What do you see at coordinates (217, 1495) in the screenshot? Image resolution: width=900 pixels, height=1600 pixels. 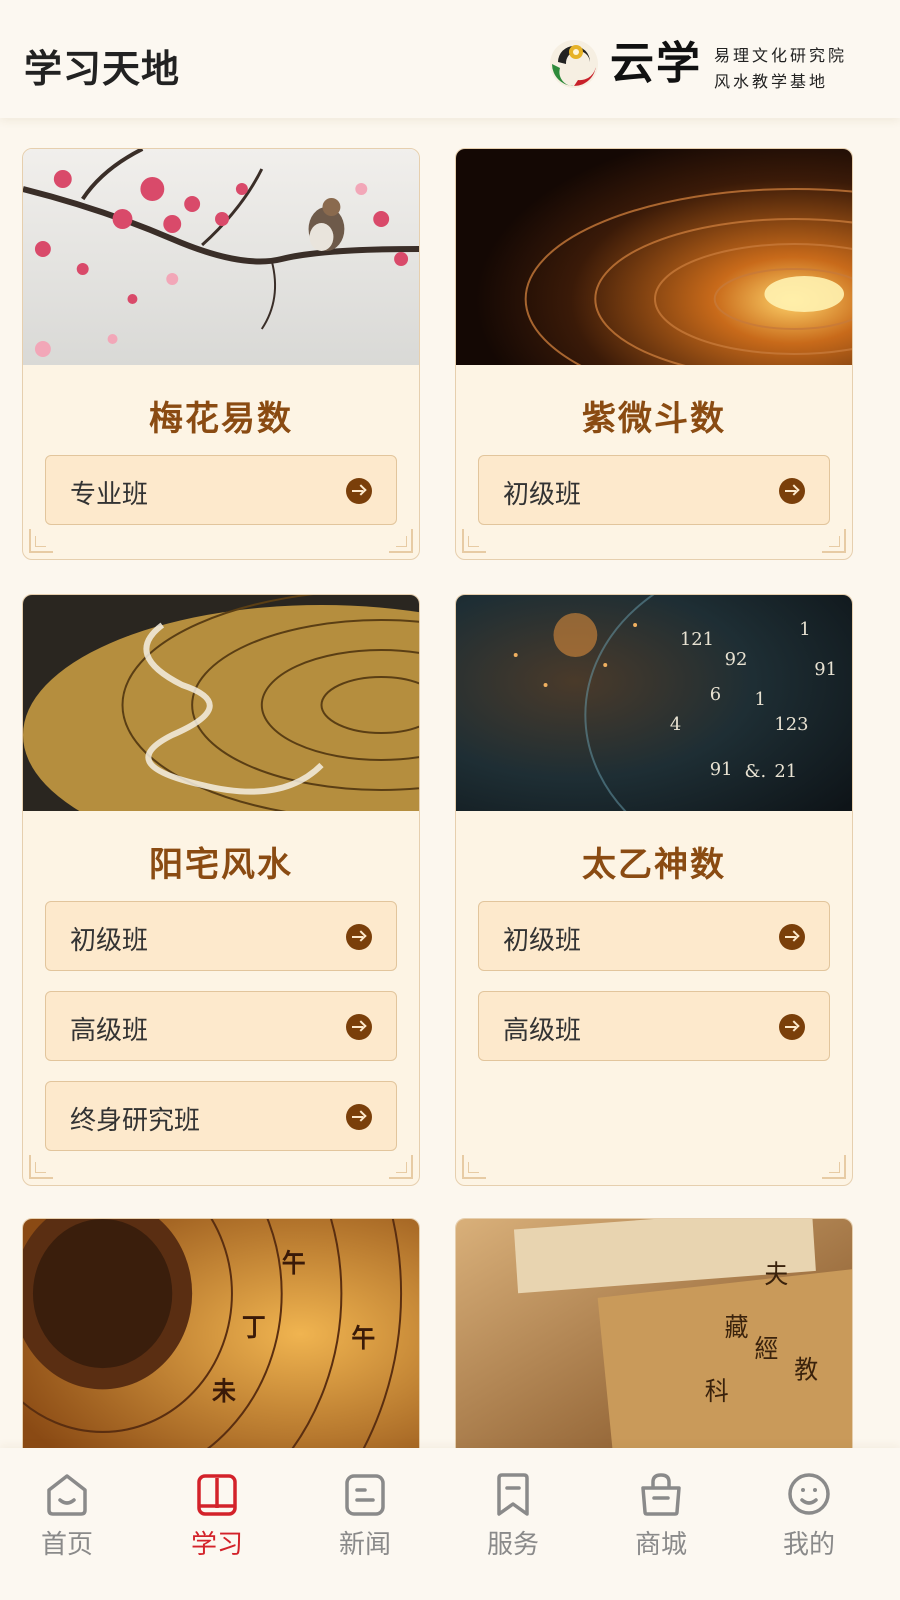 I see `book-icon` at bounding box center [217, 1495].